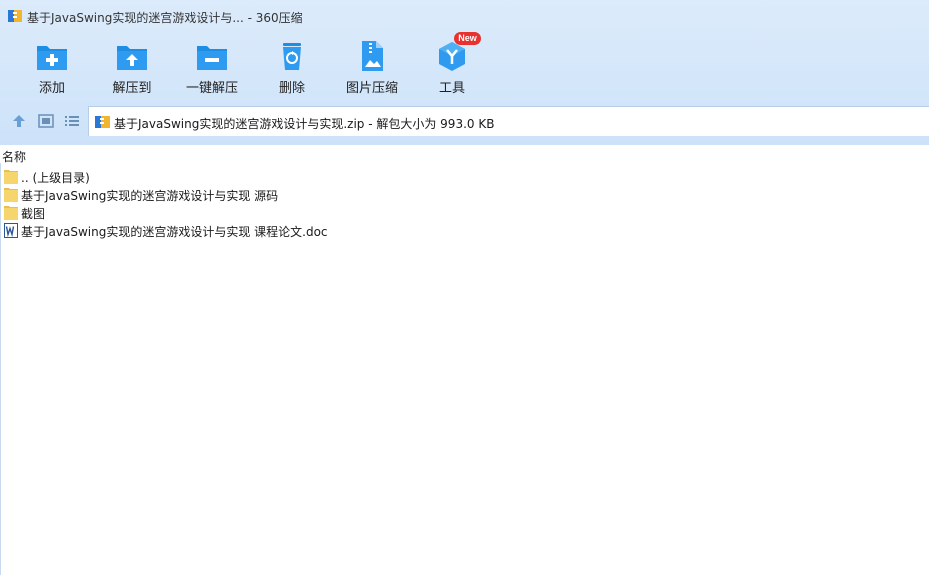 The image size is (929, 575). I want to click on one-click-extract-button: 一键解压, so click(212, 67).